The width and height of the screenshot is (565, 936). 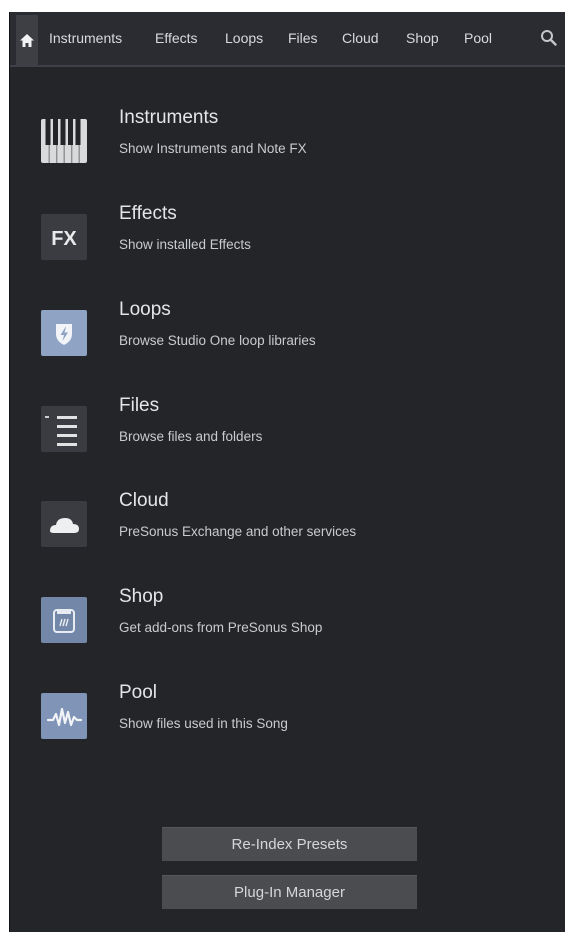 What do you see at coordinates (139, 405) in the screenshot?
I see `item-title: Files` at bounding box center [139, 405].